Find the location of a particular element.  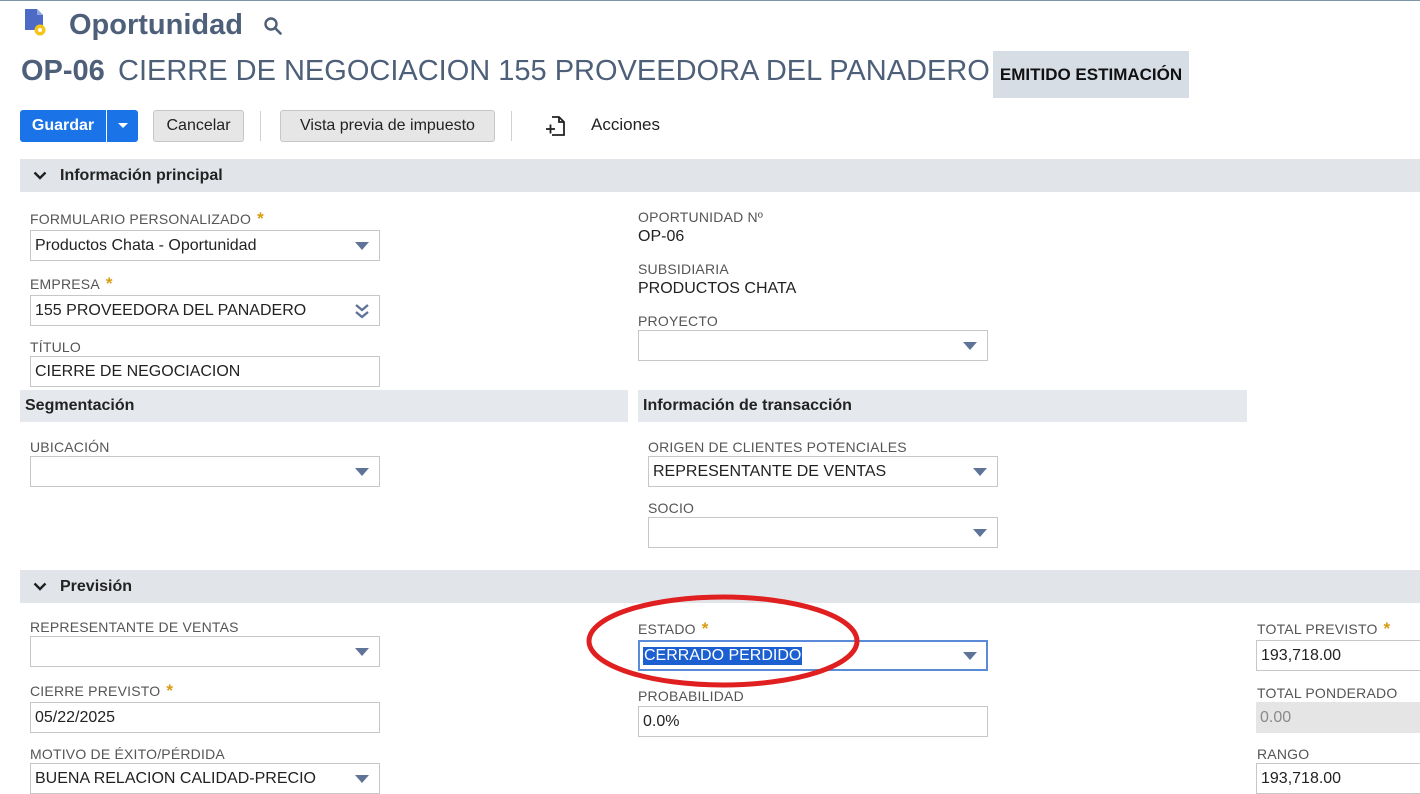

status-badge: EMITIDO ESTIMACIÓN is located at coordinates (1091, 74).